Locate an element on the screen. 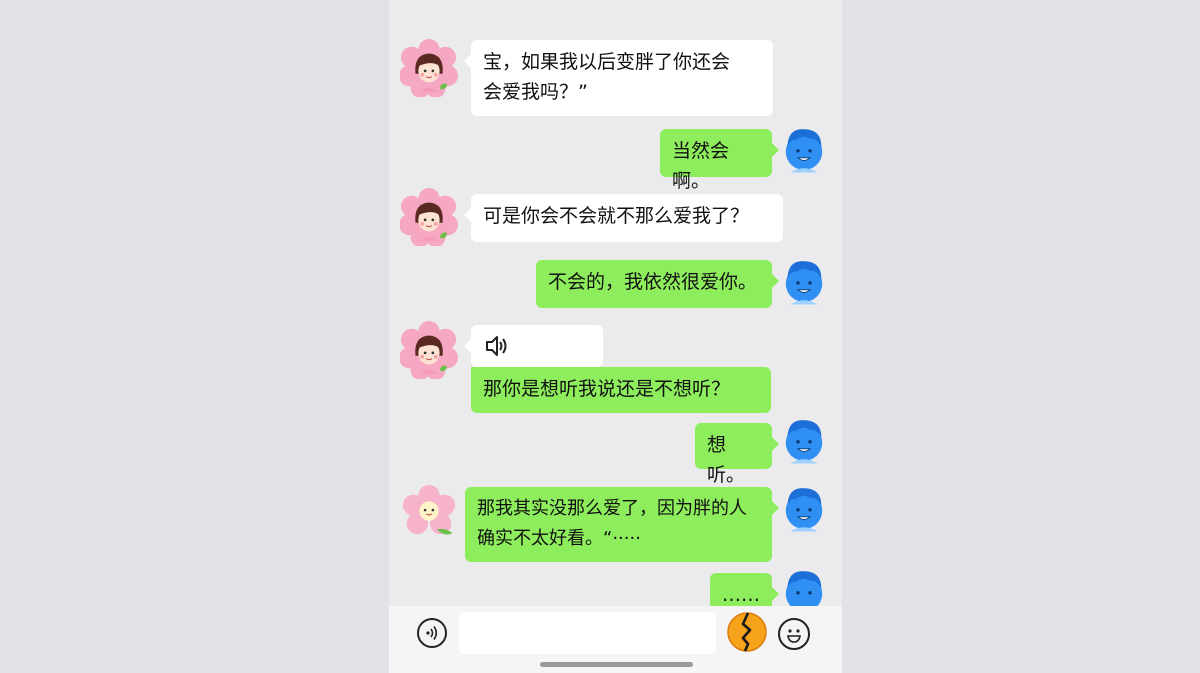 This screenshot has height=673, width=1200. voice-message-bubble is located at coordinates (533, 346).